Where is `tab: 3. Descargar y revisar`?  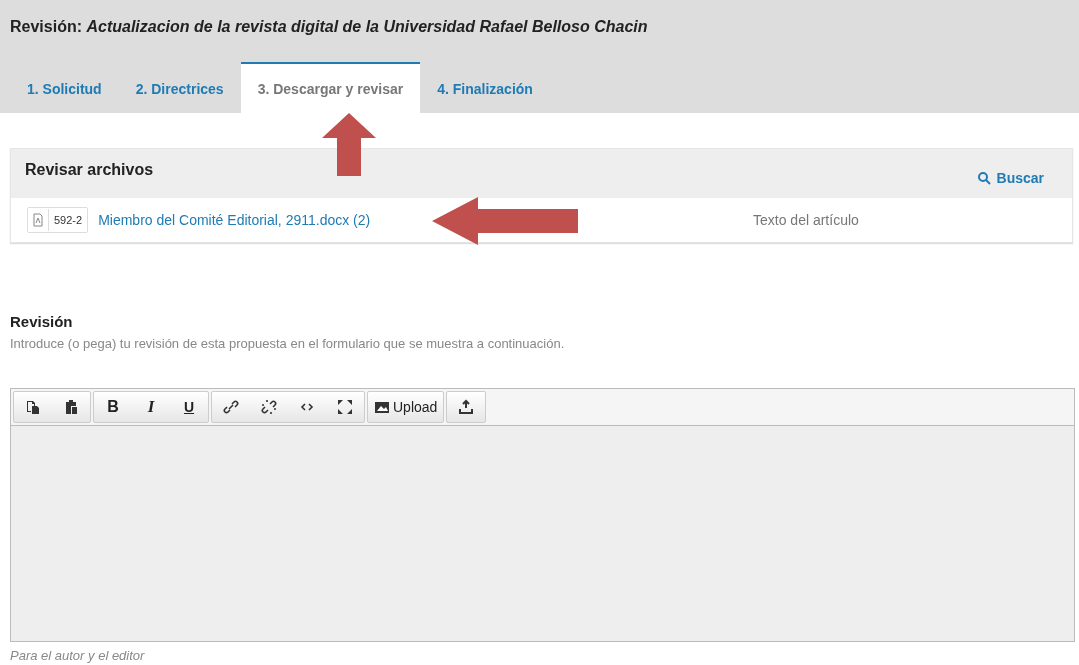 tab: 3. Descargar y revisar is located at coordinates (330, 87).